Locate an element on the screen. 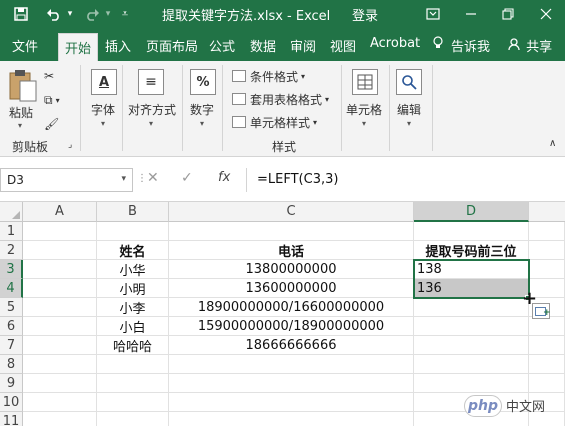  cell-e6 is located at coordinates (547, 326).